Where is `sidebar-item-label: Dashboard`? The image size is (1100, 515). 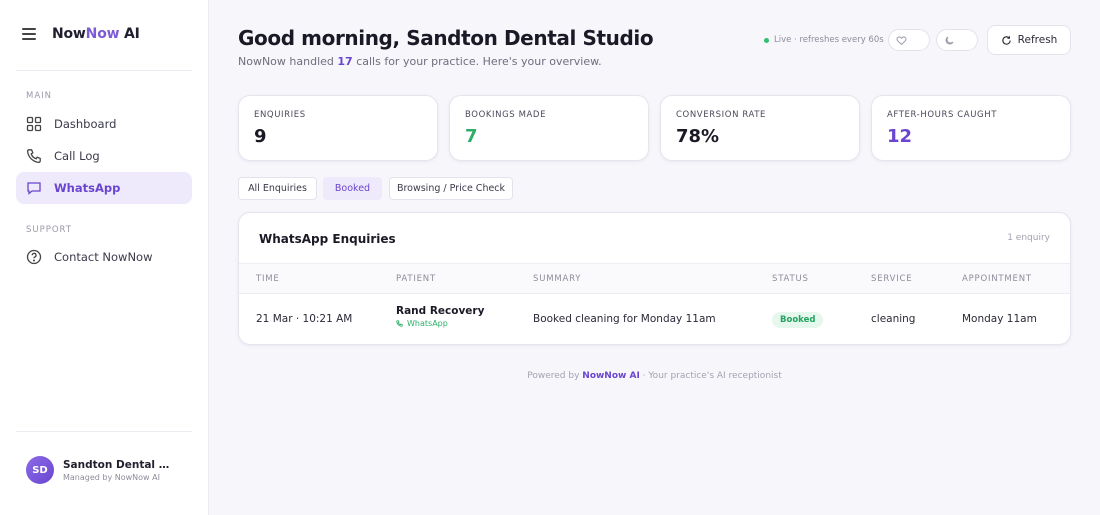
sidebar-item-label: Dashboard is located at coordinates (85, 124).